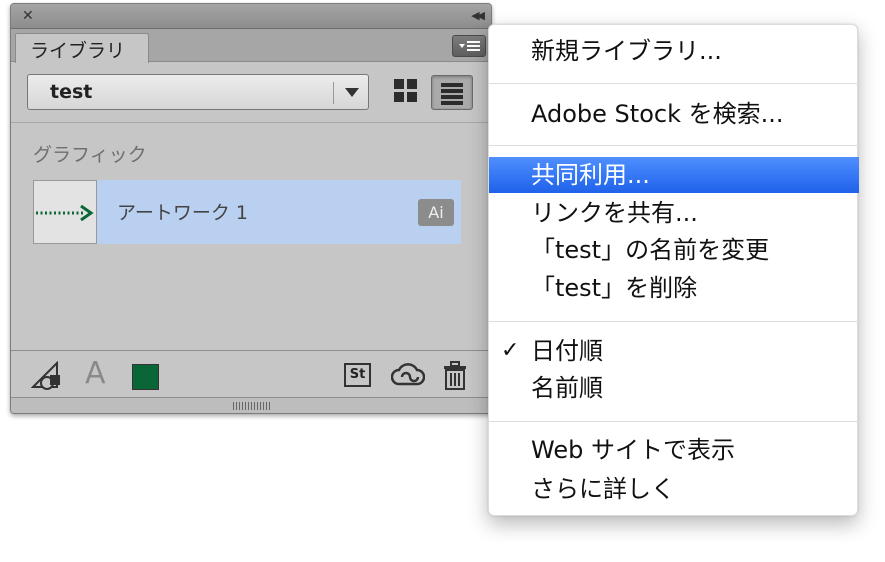 The image size is (885, 562). I want to click on panel-menu-icon, so click(469, 46).